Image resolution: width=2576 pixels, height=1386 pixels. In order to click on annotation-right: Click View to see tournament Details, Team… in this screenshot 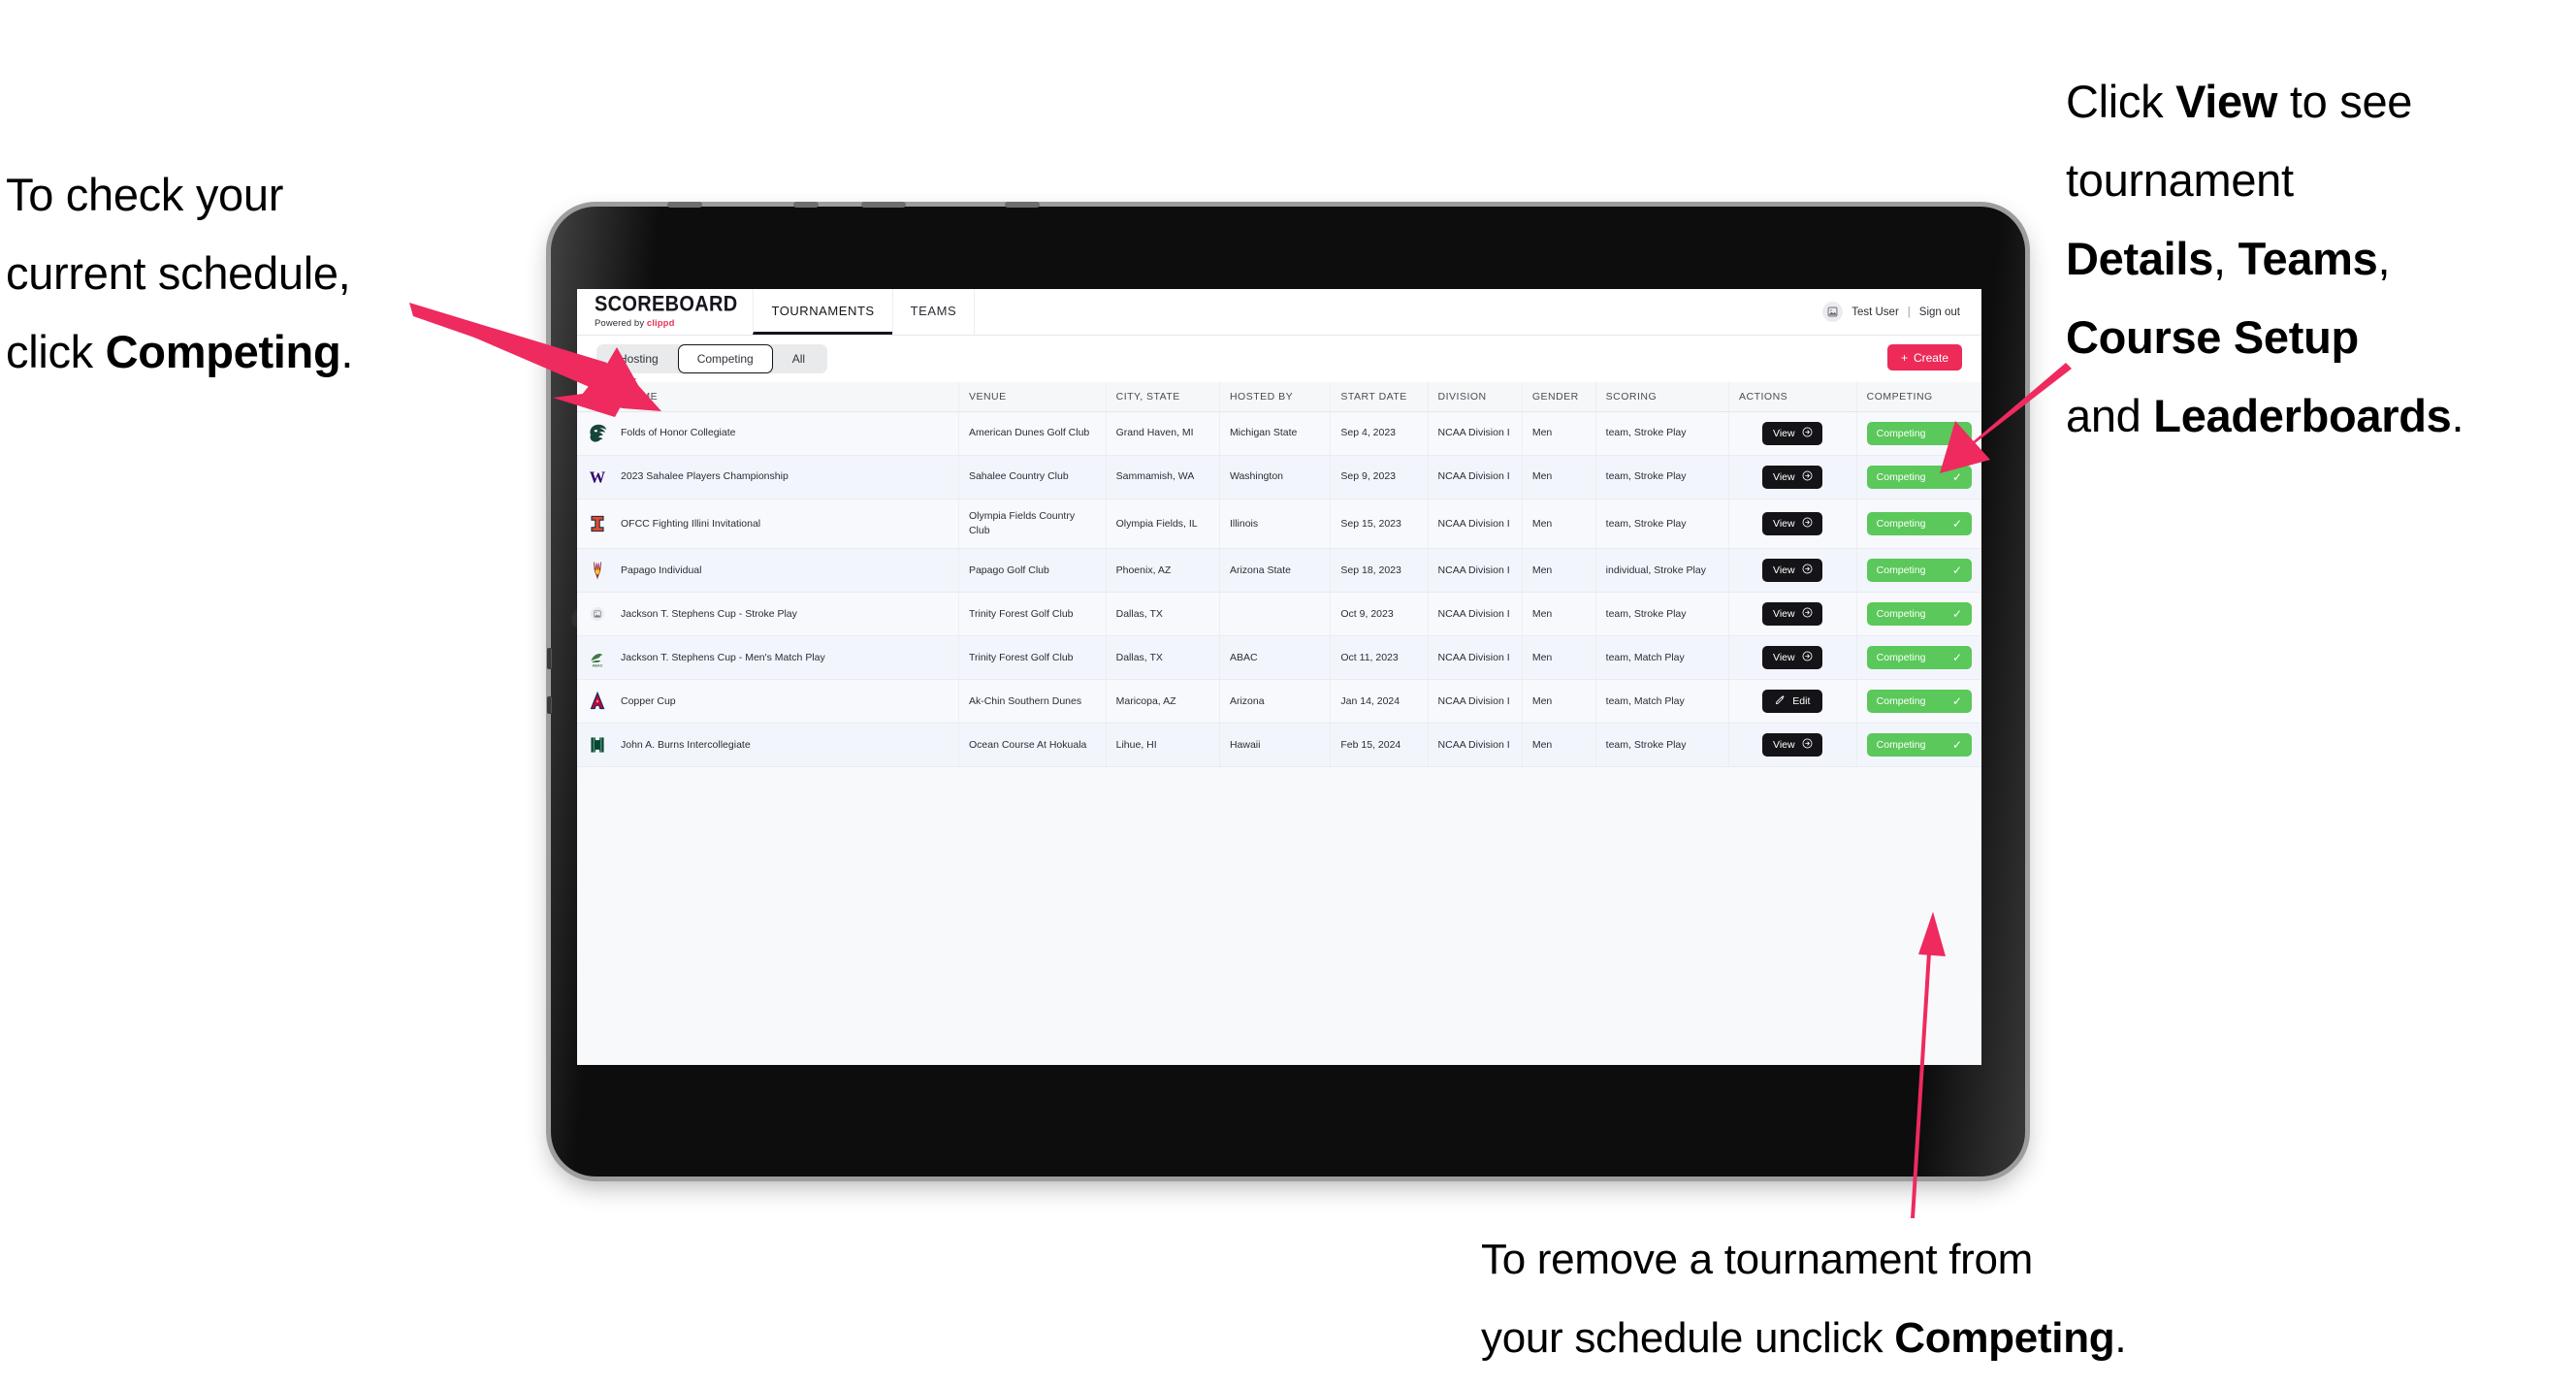, I will do `click(2318, 258)`.